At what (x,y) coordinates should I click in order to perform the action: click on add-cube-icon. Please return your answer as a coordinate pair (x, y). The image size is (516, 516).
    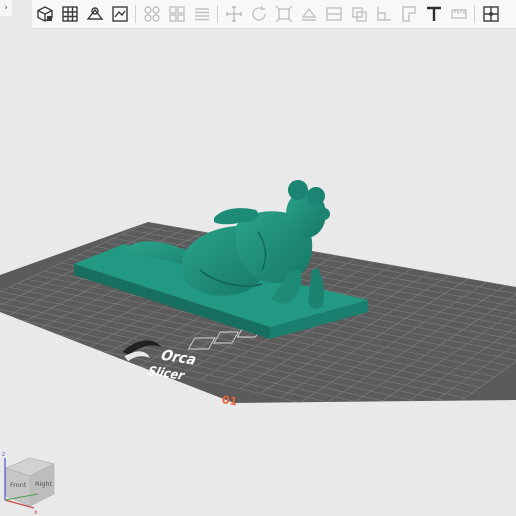
    Looking at the image, I should click on (45, 14).